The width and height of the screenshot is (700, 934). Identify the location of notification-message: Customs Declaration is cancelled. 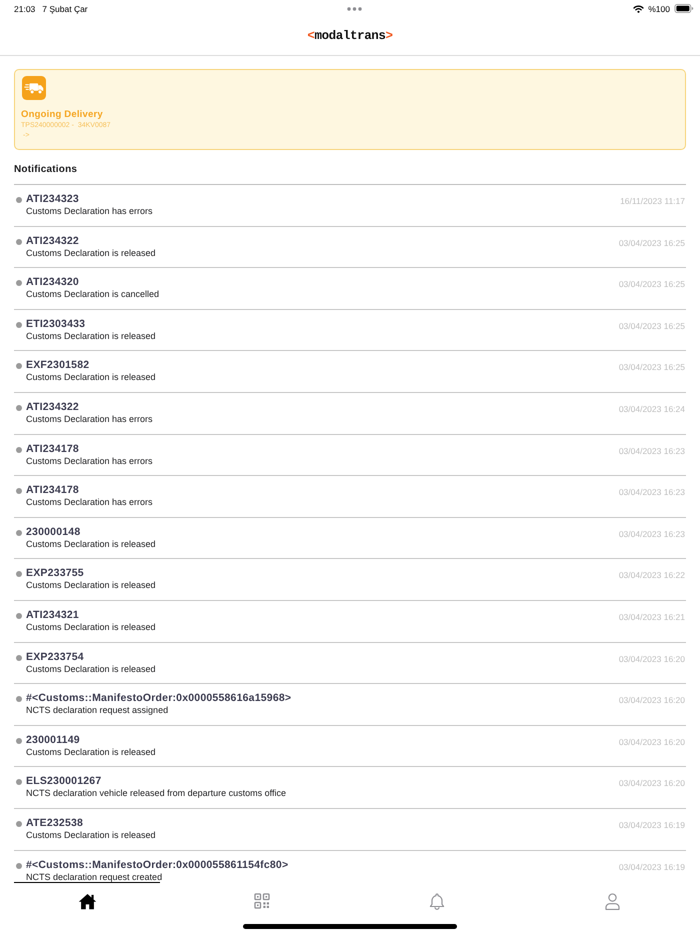
(93, 294).